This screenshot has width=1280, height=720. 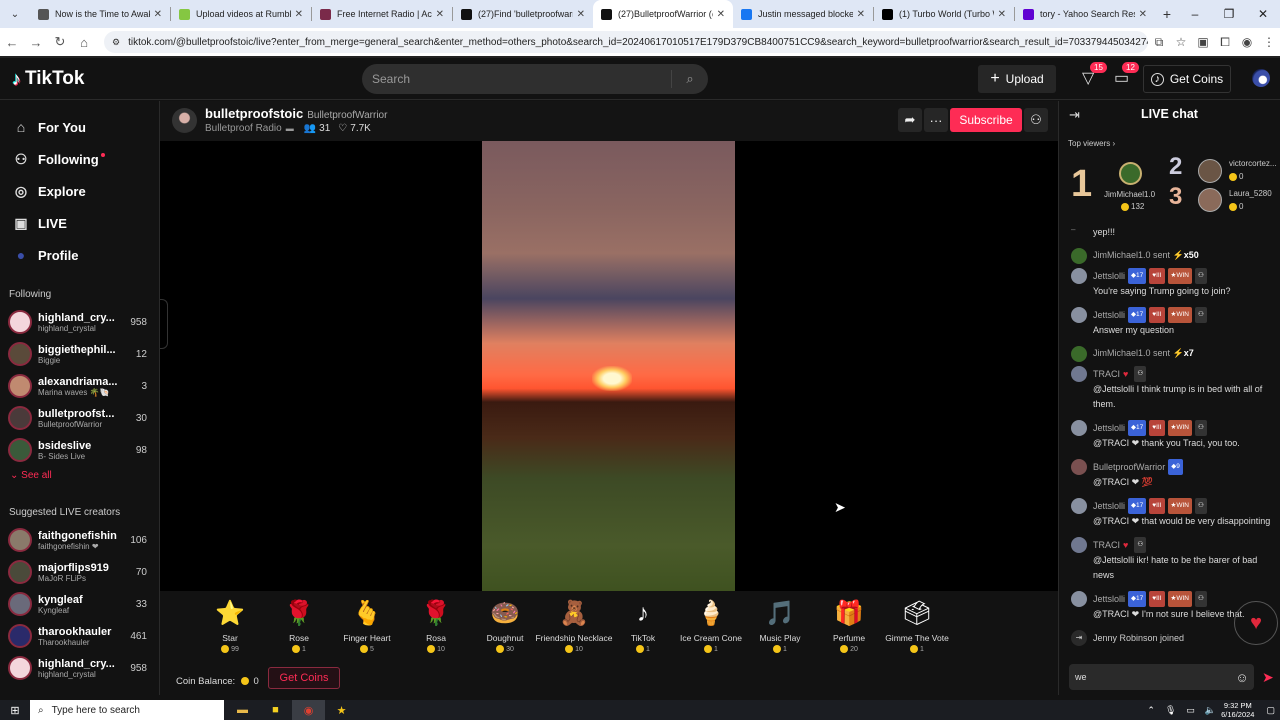 I want to click on chat-username: BulletproofWarrior, so click(x=1129, y=467).